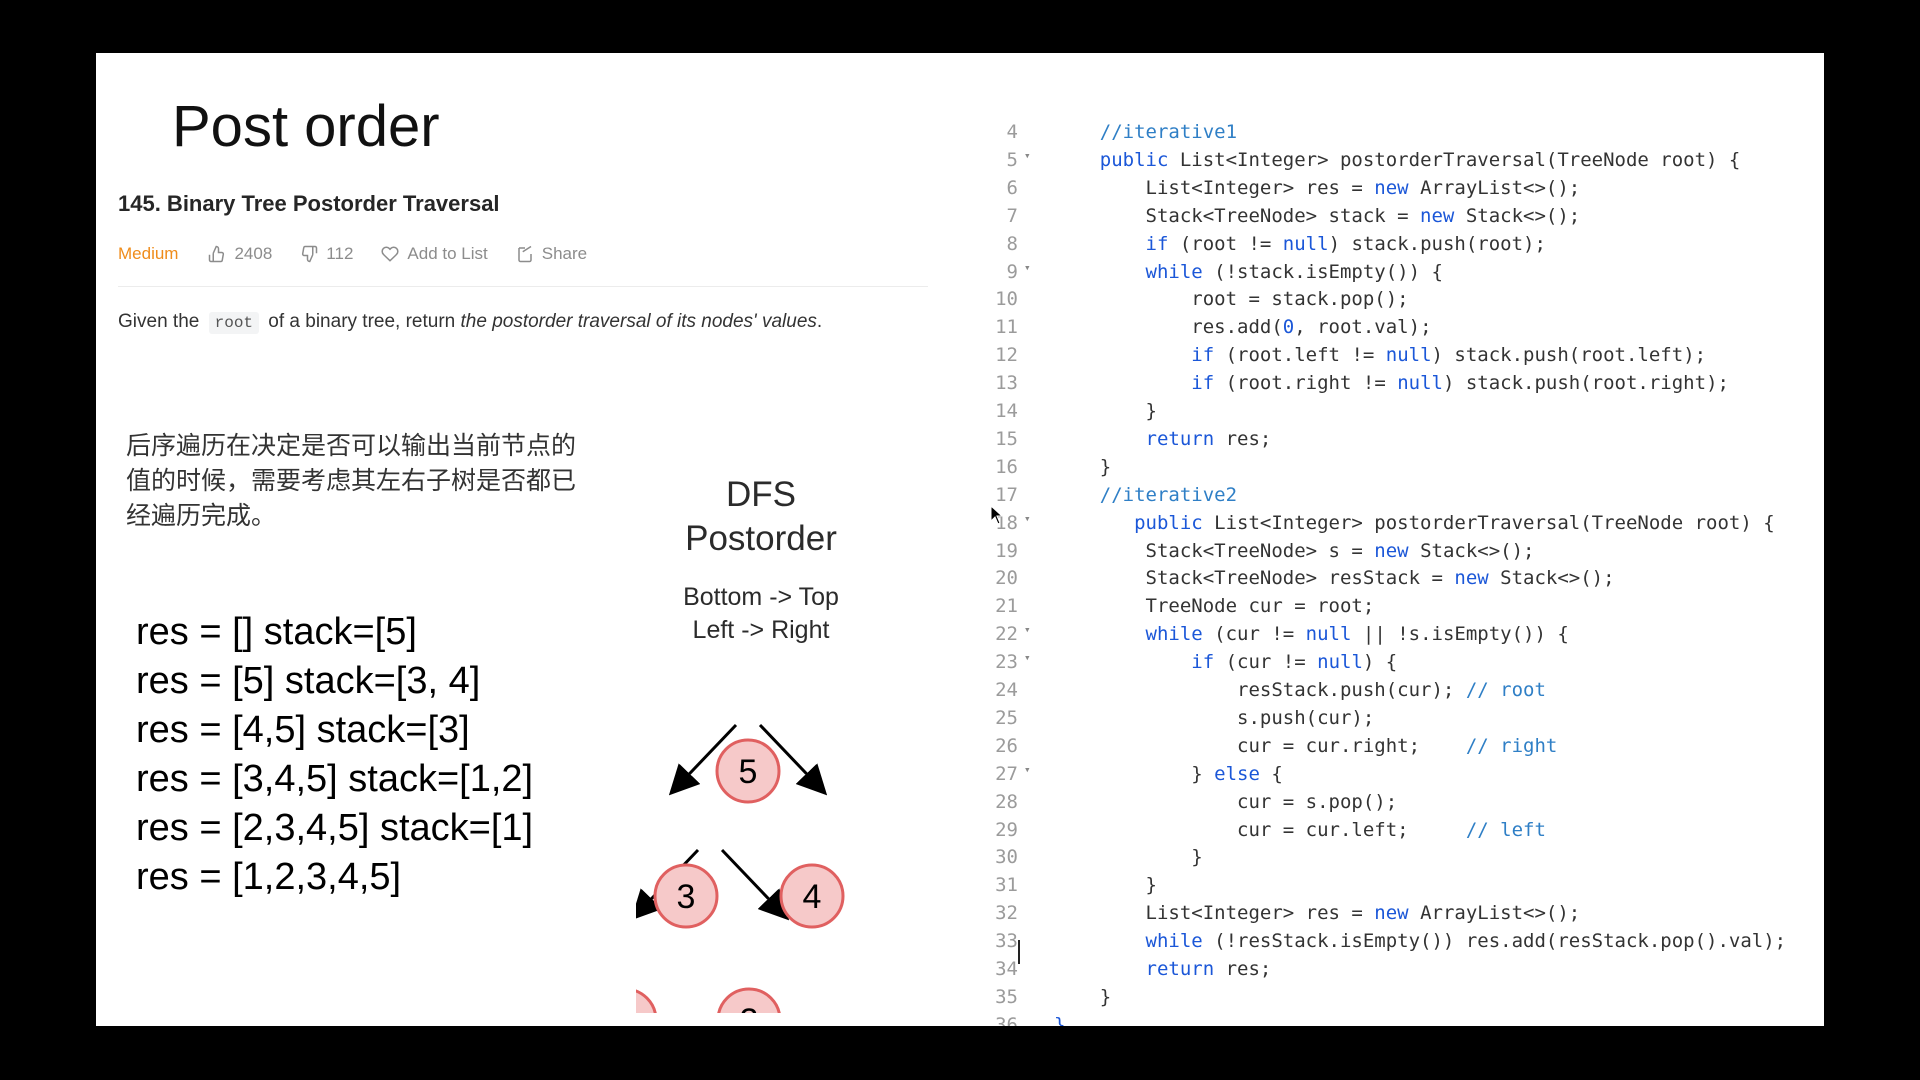 The width and height of the screenshot is (1920, 1080). Describe the element at coordinates (1019, 952) in the screenshot. I see `text-cursor` at that location.